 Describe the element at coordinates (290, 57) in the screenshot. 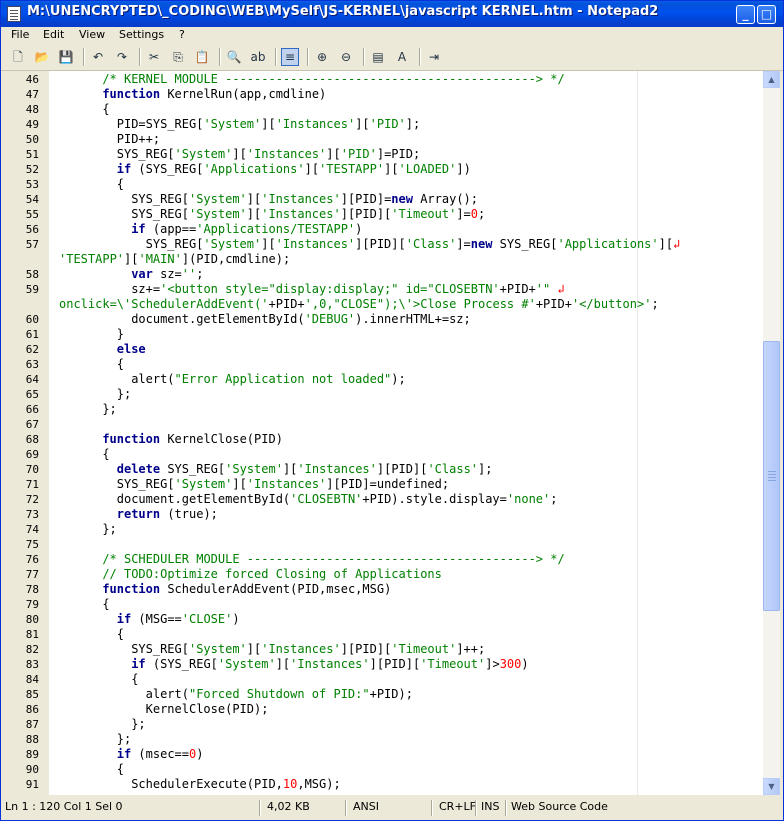

I see `word-wrap-icon: ≡` at that location.